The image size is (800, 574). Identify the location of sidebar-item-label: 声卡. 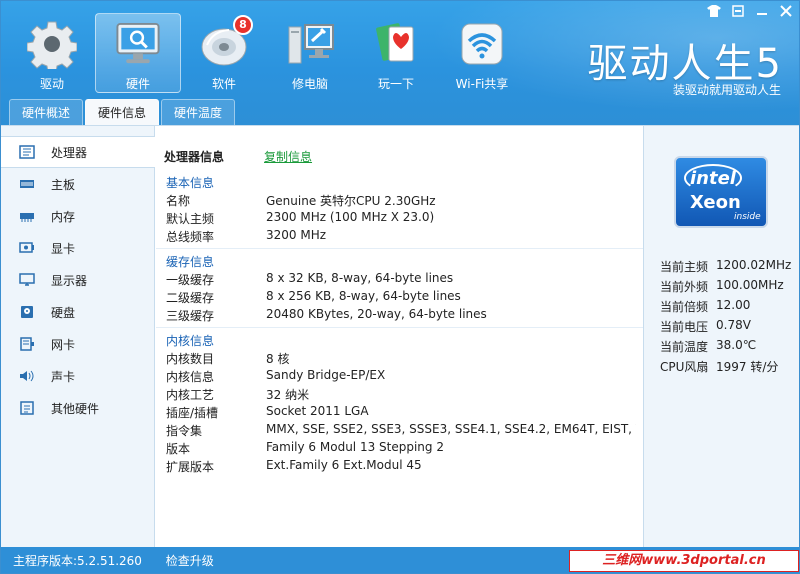
(63, 376).